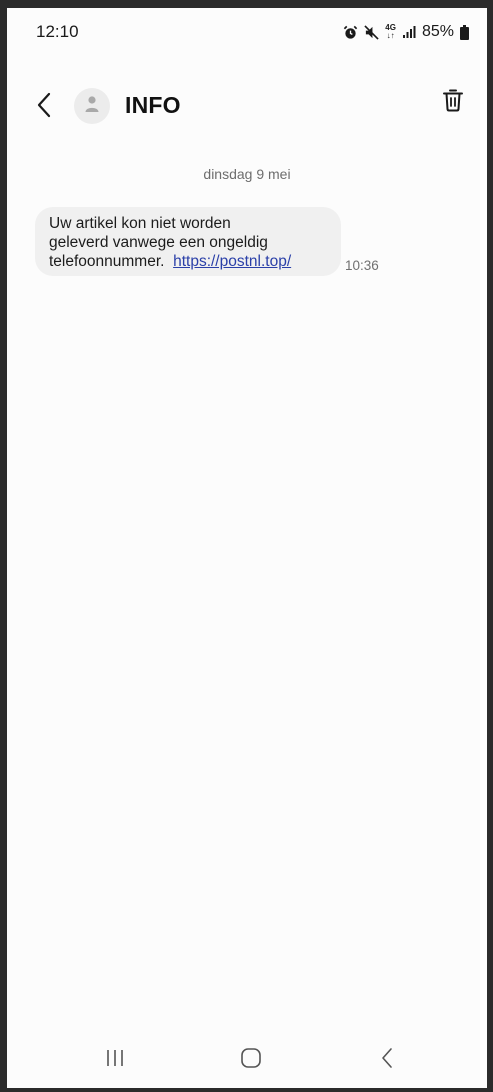 The height and width of the screenshot is (1092, 493). I want to click on message-time: 10:36, so click(362, 265).